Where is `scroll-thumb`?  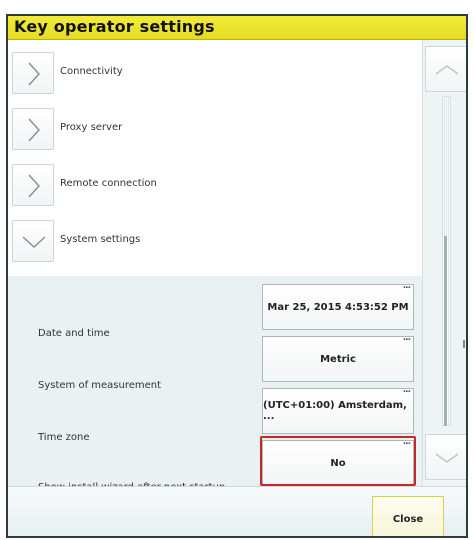 scroll-thumb is located at coordinates (445, 331).